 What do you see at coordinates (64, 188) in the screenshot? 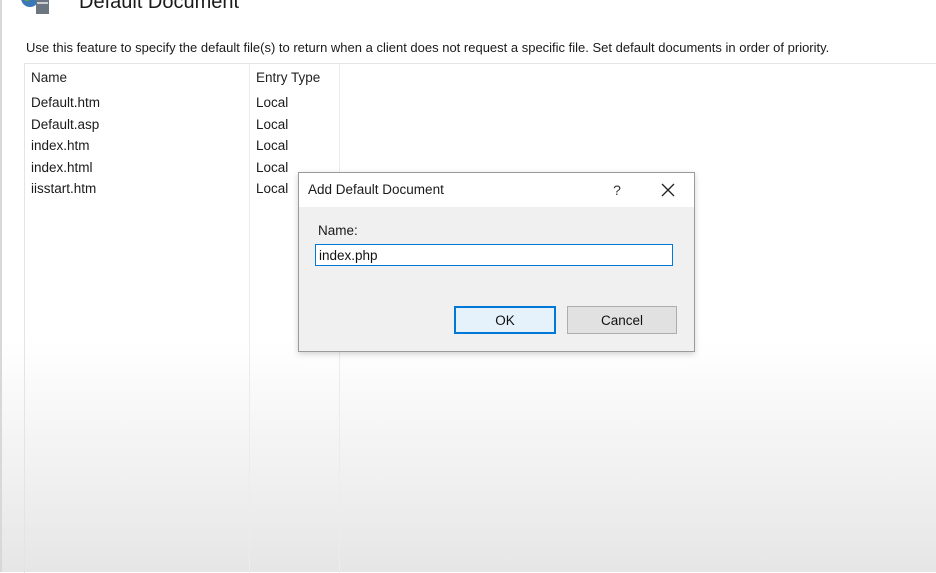
I see `row-name: iisstart.htm` at bounding box center [64, 188].